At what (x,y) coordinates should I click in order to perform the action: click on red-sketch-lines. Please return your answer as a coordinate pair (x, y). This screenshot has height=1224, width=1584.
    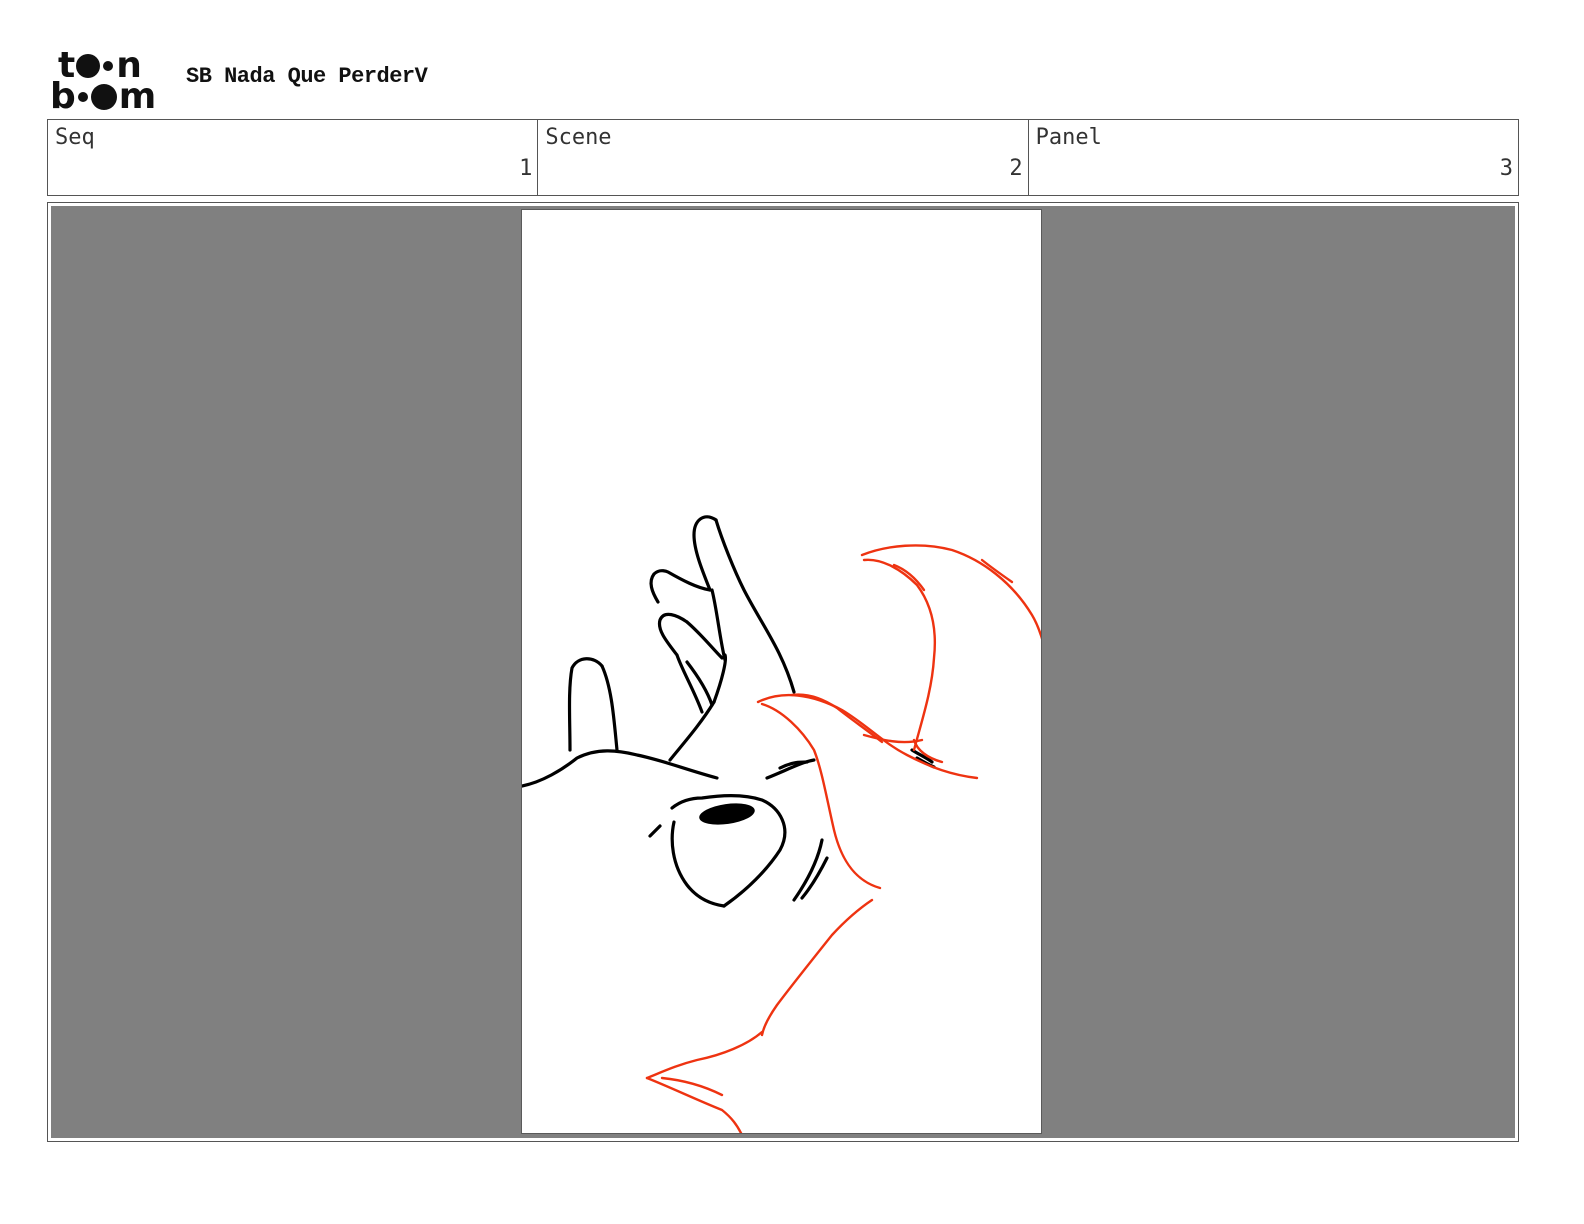
    Looking at the image, I should click on (843, 838).